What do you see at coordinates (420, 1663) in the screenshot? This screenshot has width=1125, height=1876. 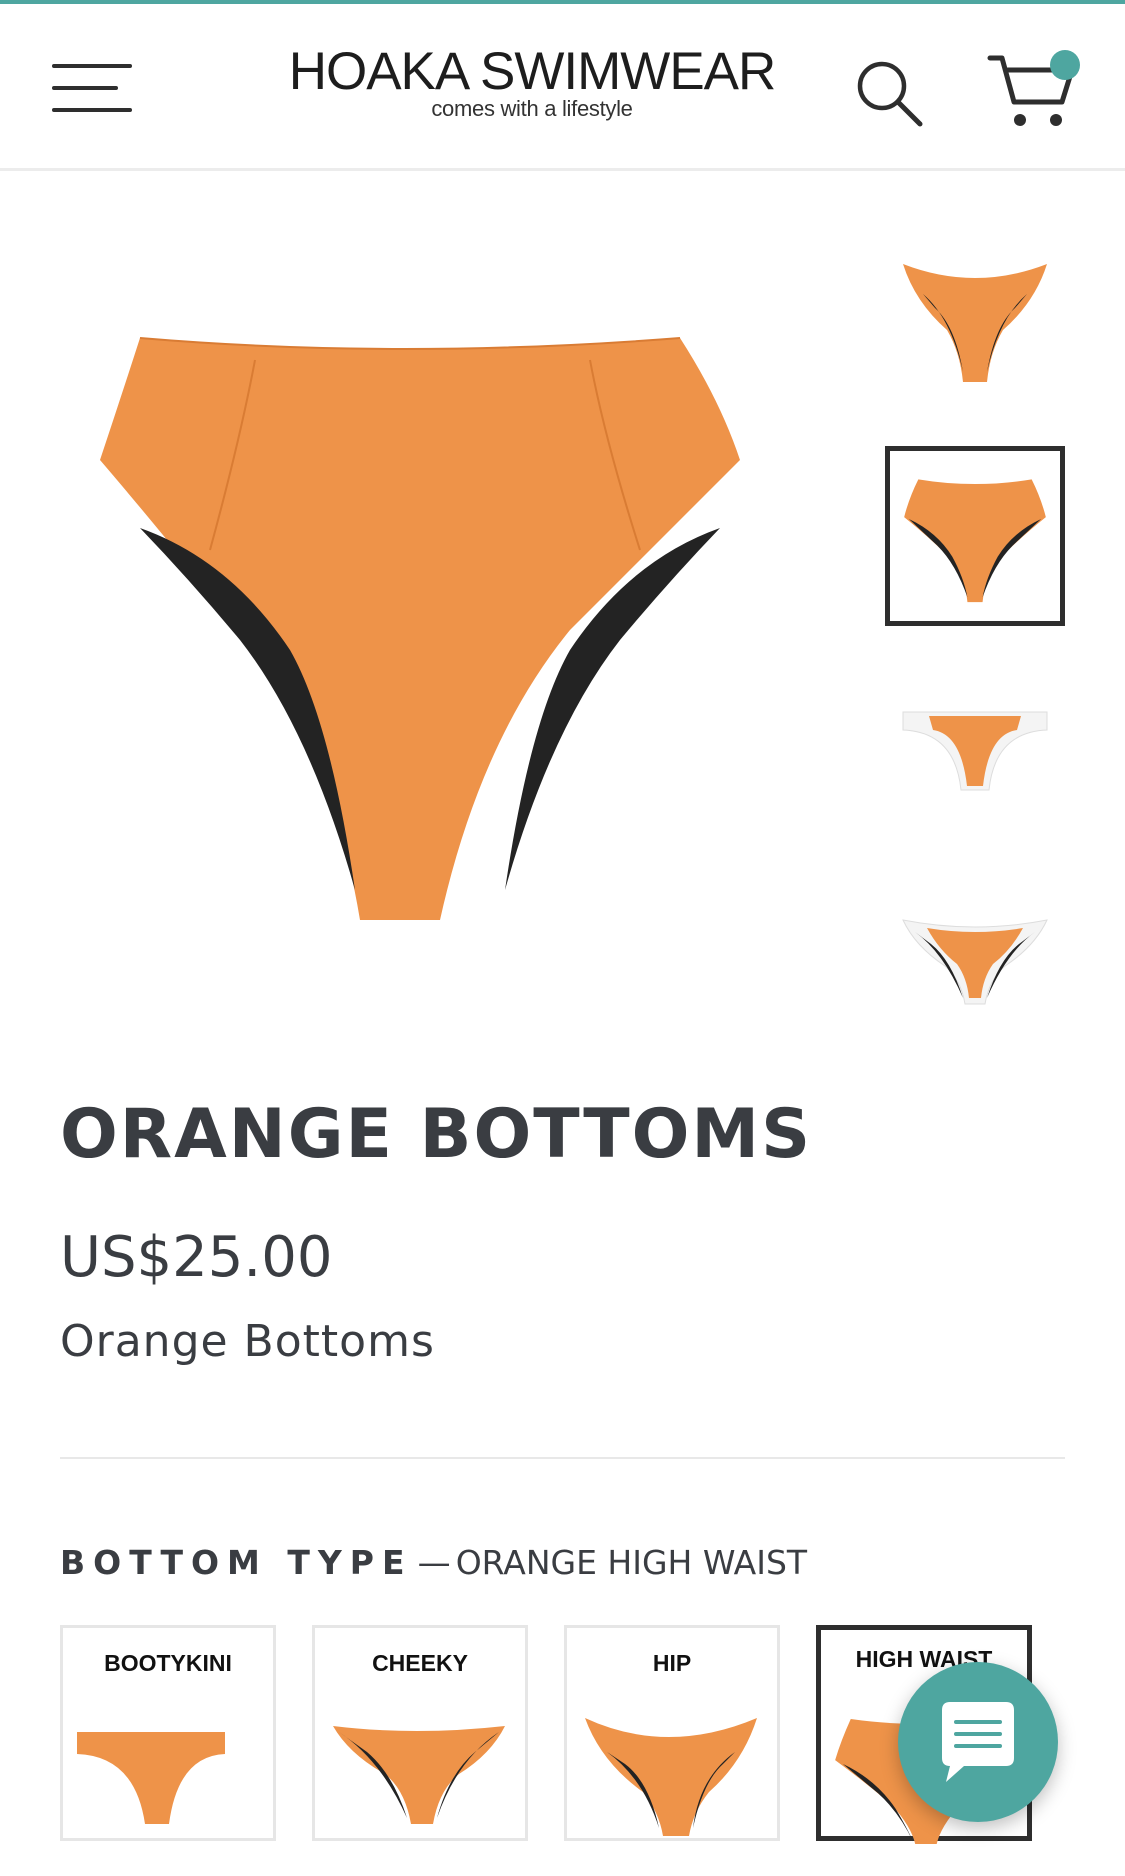 I see `swatch-label: CHEEKY` at bounding box center [420, 1663].